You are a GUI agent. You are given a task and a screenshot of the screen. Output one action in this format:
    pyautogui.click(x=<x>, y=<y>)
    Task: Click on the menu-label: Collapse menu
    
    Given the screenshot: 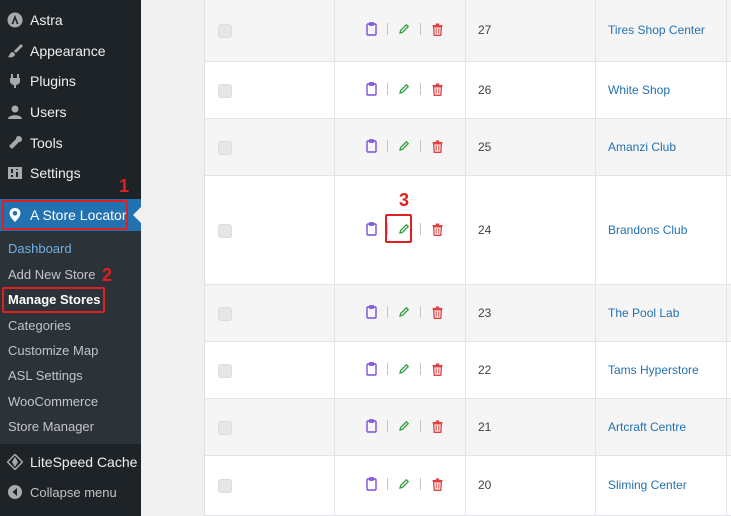 What is the action you would take?
    pyautogui.click(x=73, y=492)
    